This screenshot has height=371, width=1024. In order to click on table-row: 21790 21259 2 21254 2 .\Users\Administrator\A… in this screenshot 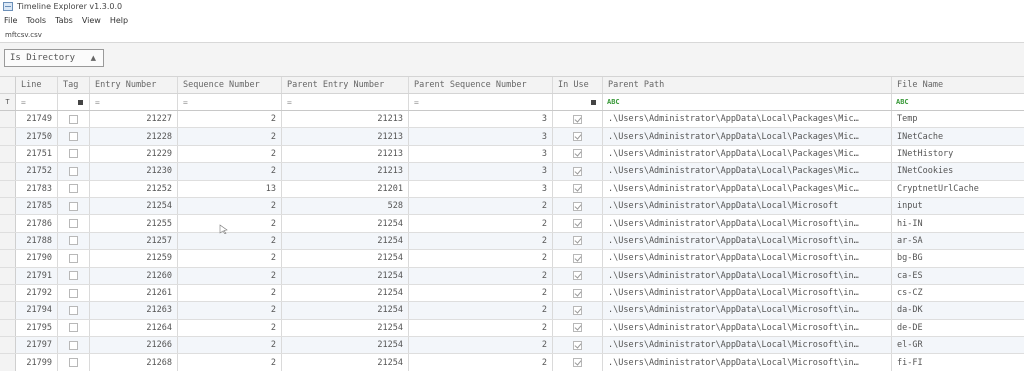, I will do `click(512, 259)`.